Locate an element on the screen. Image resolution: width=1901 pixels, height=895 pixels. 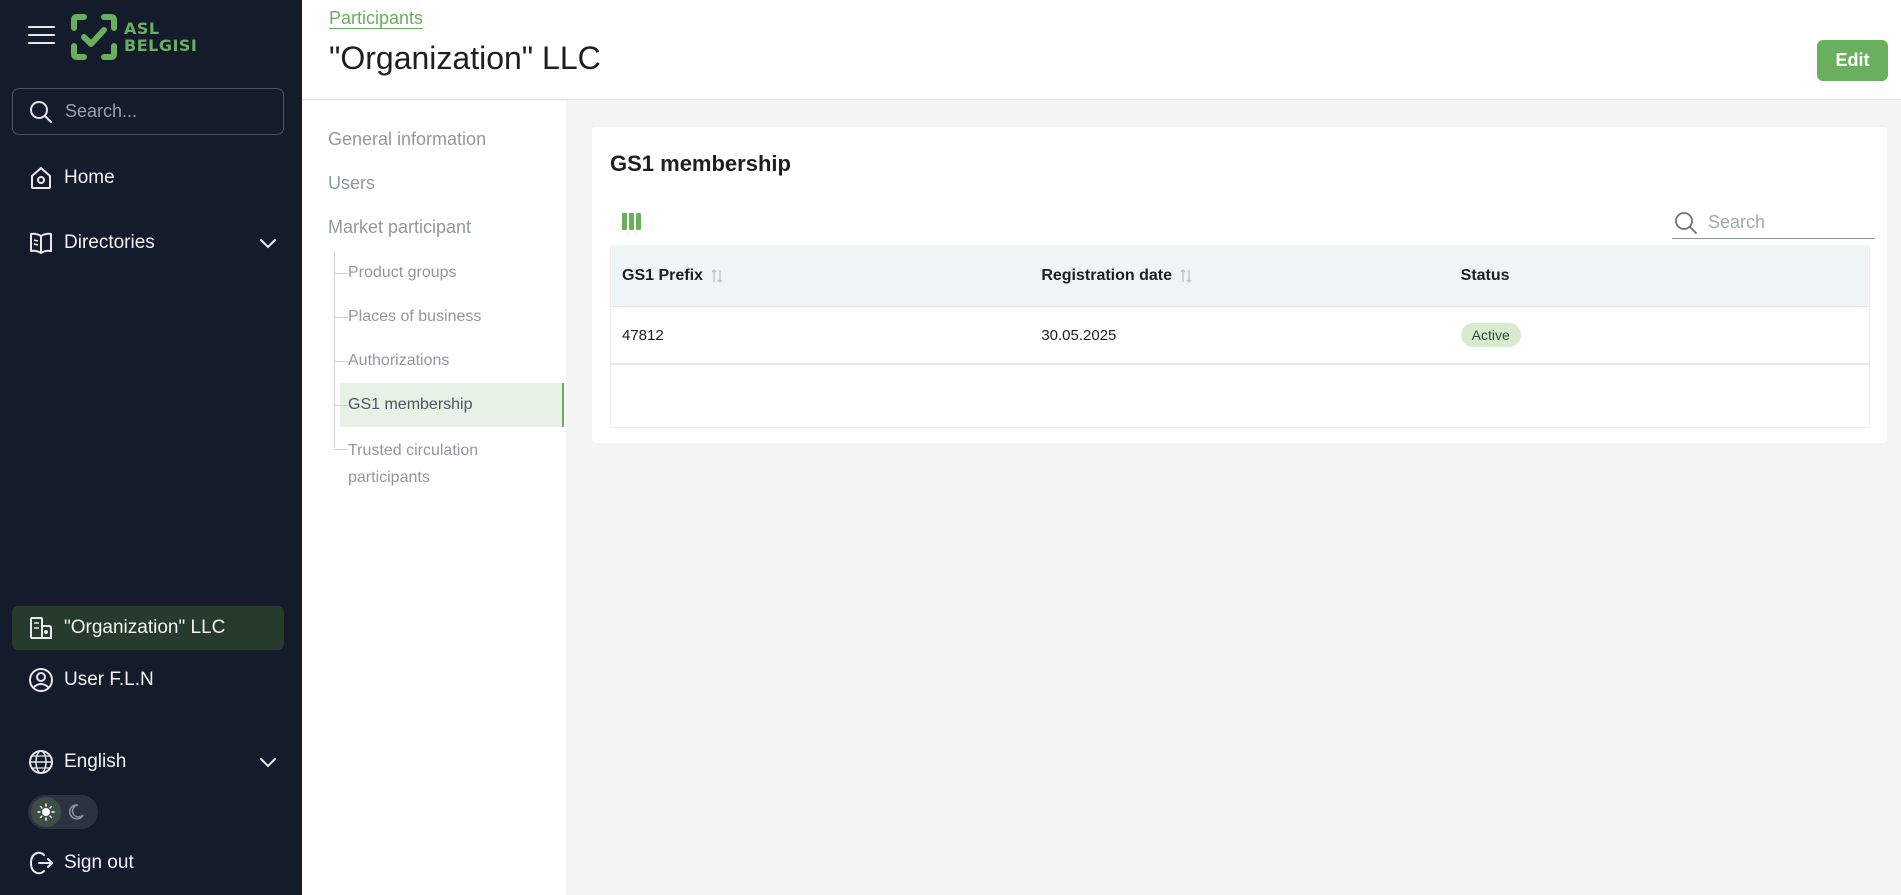
light-theme-button is located at coordinates (46, 812).